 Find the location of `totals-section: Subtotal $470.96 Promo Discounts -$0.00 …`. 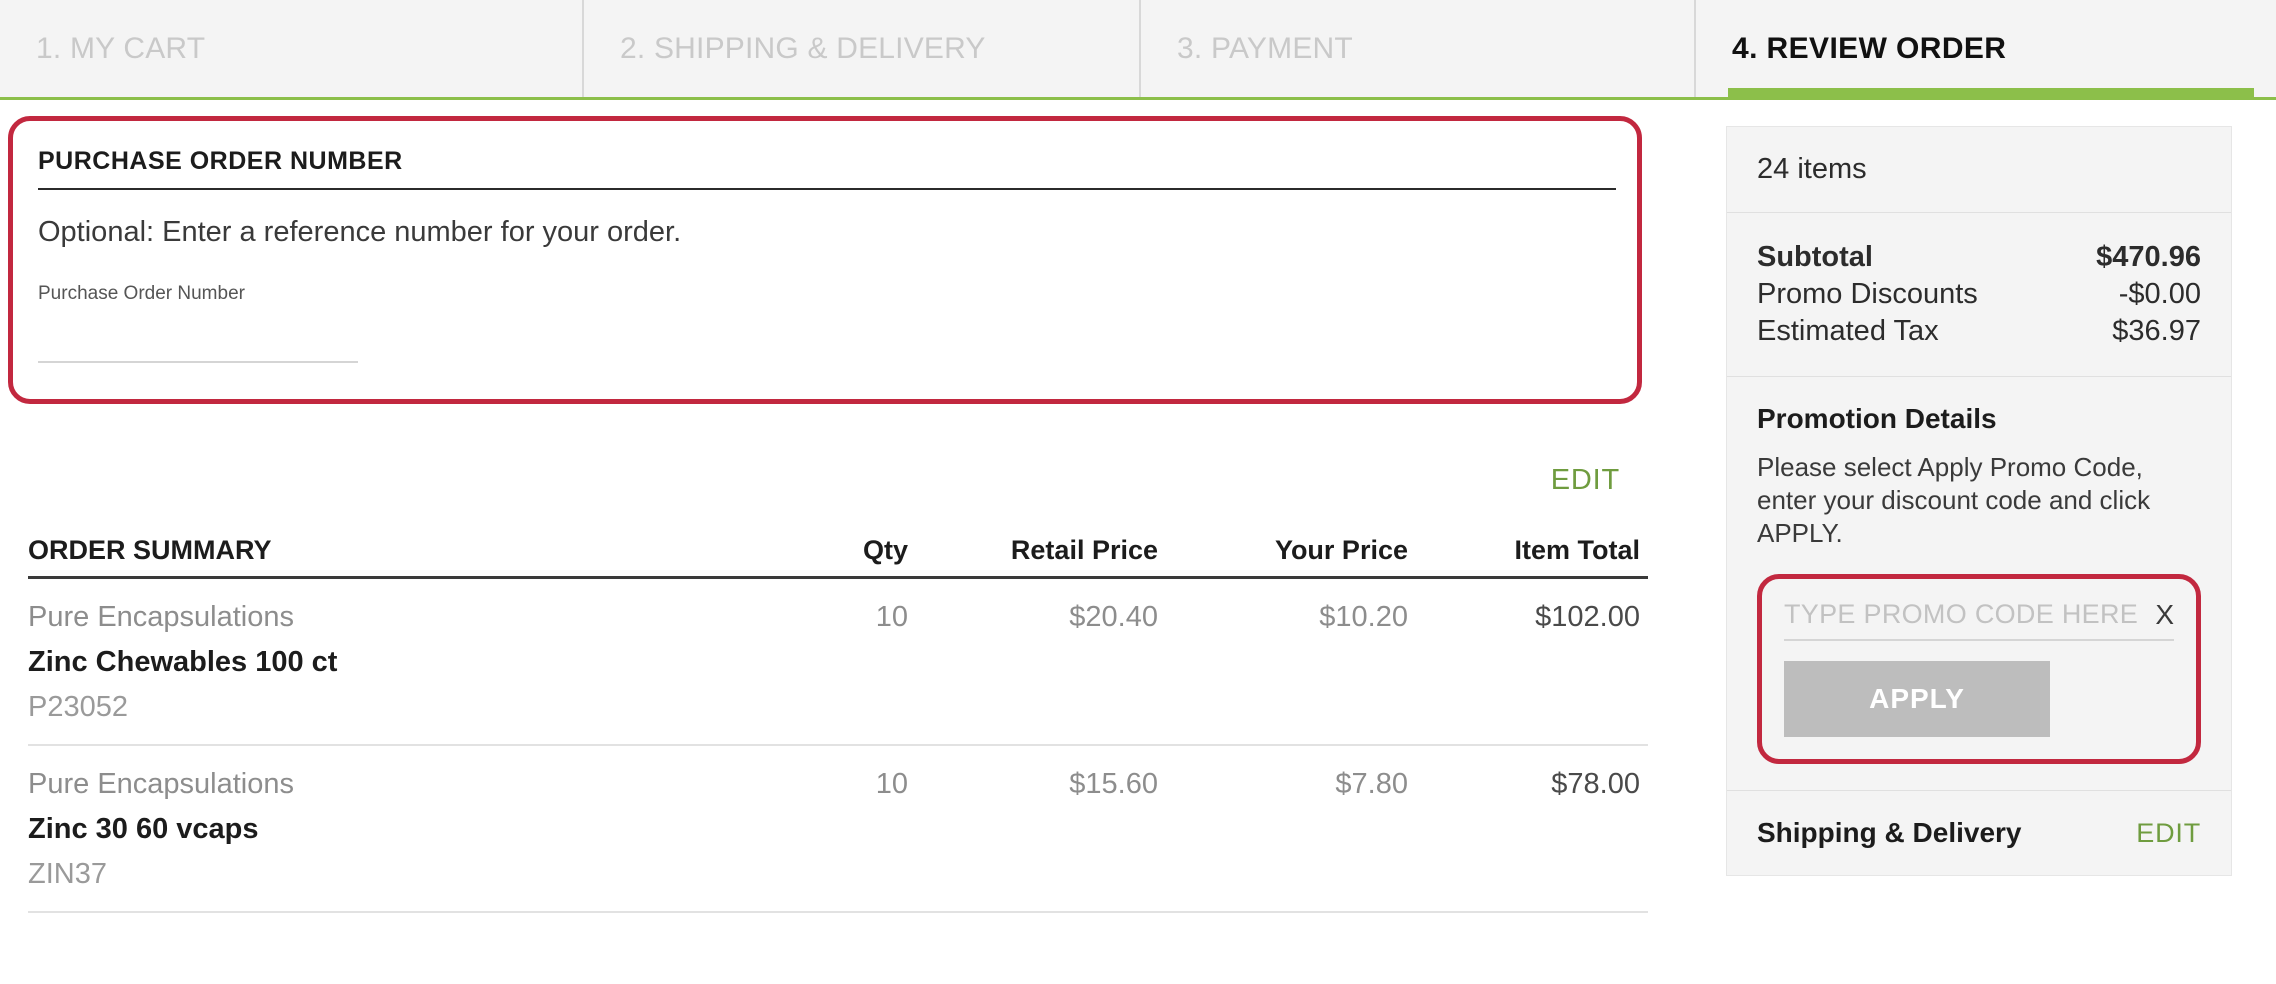

totals-section: Subtotal $470.96 Promo Discounts -$0.00 … is located at coordinates (1979, 295).